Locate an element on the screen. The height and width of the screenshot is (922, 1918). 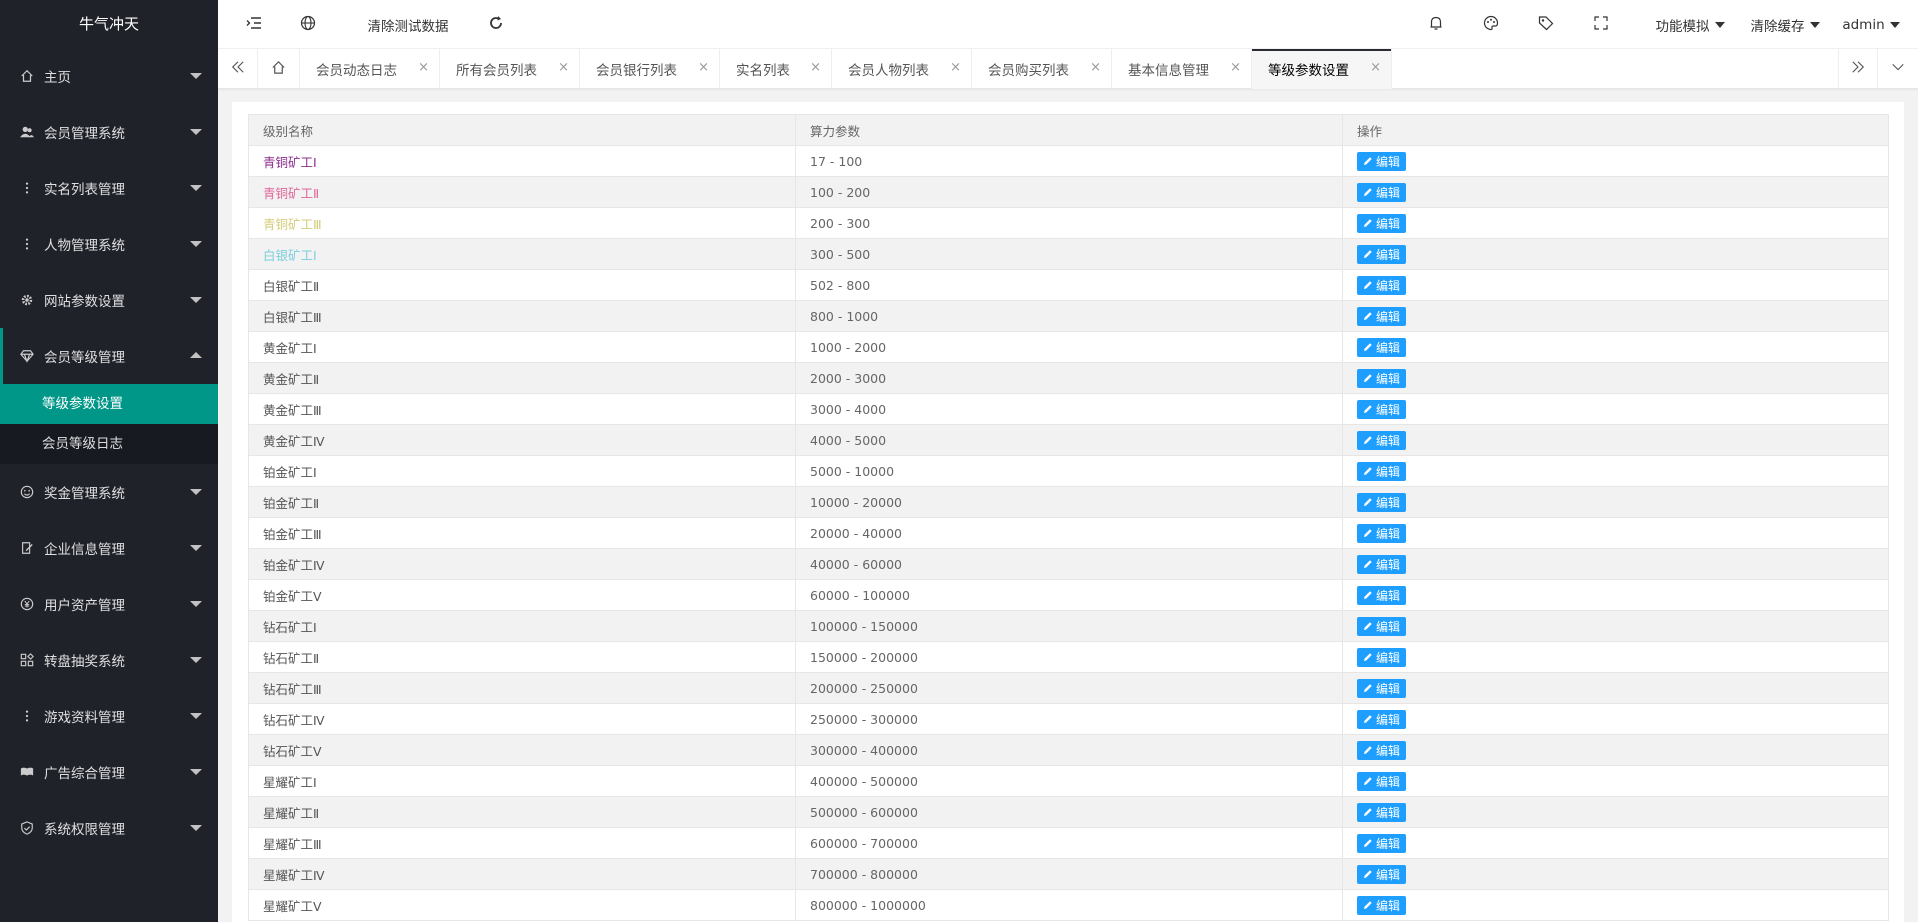
fullscreen-button is located at coordinates (1601, 24).